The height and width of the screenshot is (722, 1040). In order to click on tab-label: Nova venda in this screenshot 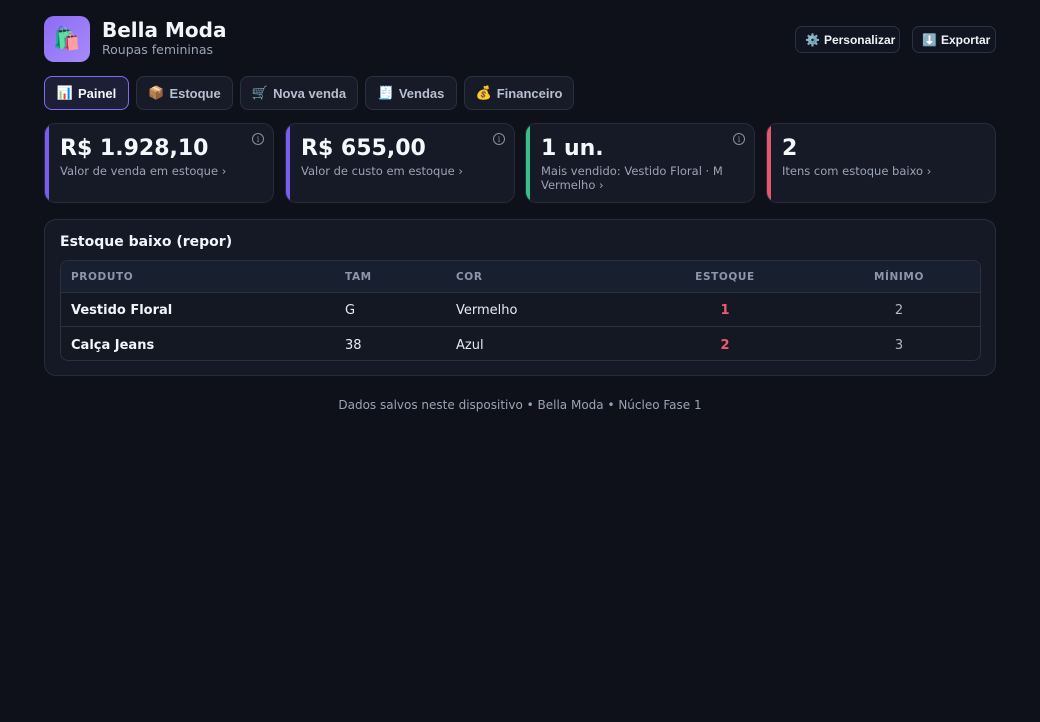, I will do `click(310, 93)`.